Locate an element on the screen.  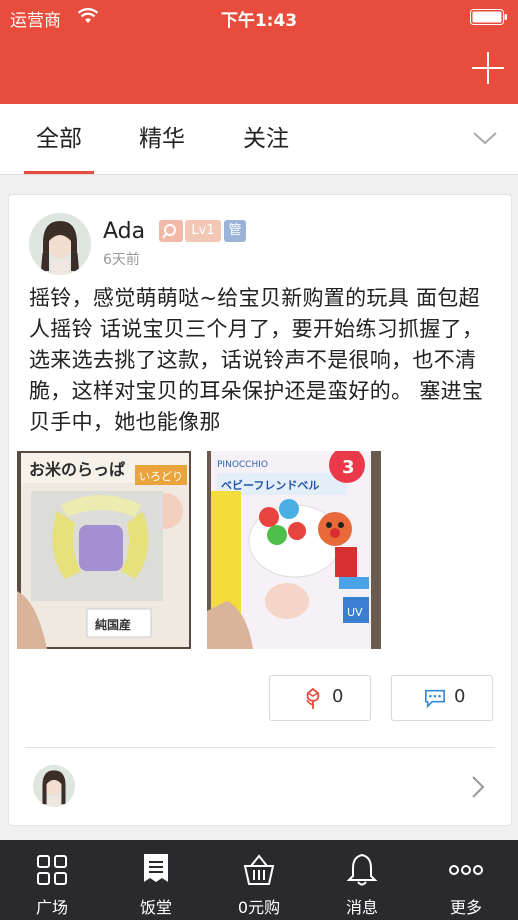
nav-canteen: 饭堂 is located at coordinates (156, 880).